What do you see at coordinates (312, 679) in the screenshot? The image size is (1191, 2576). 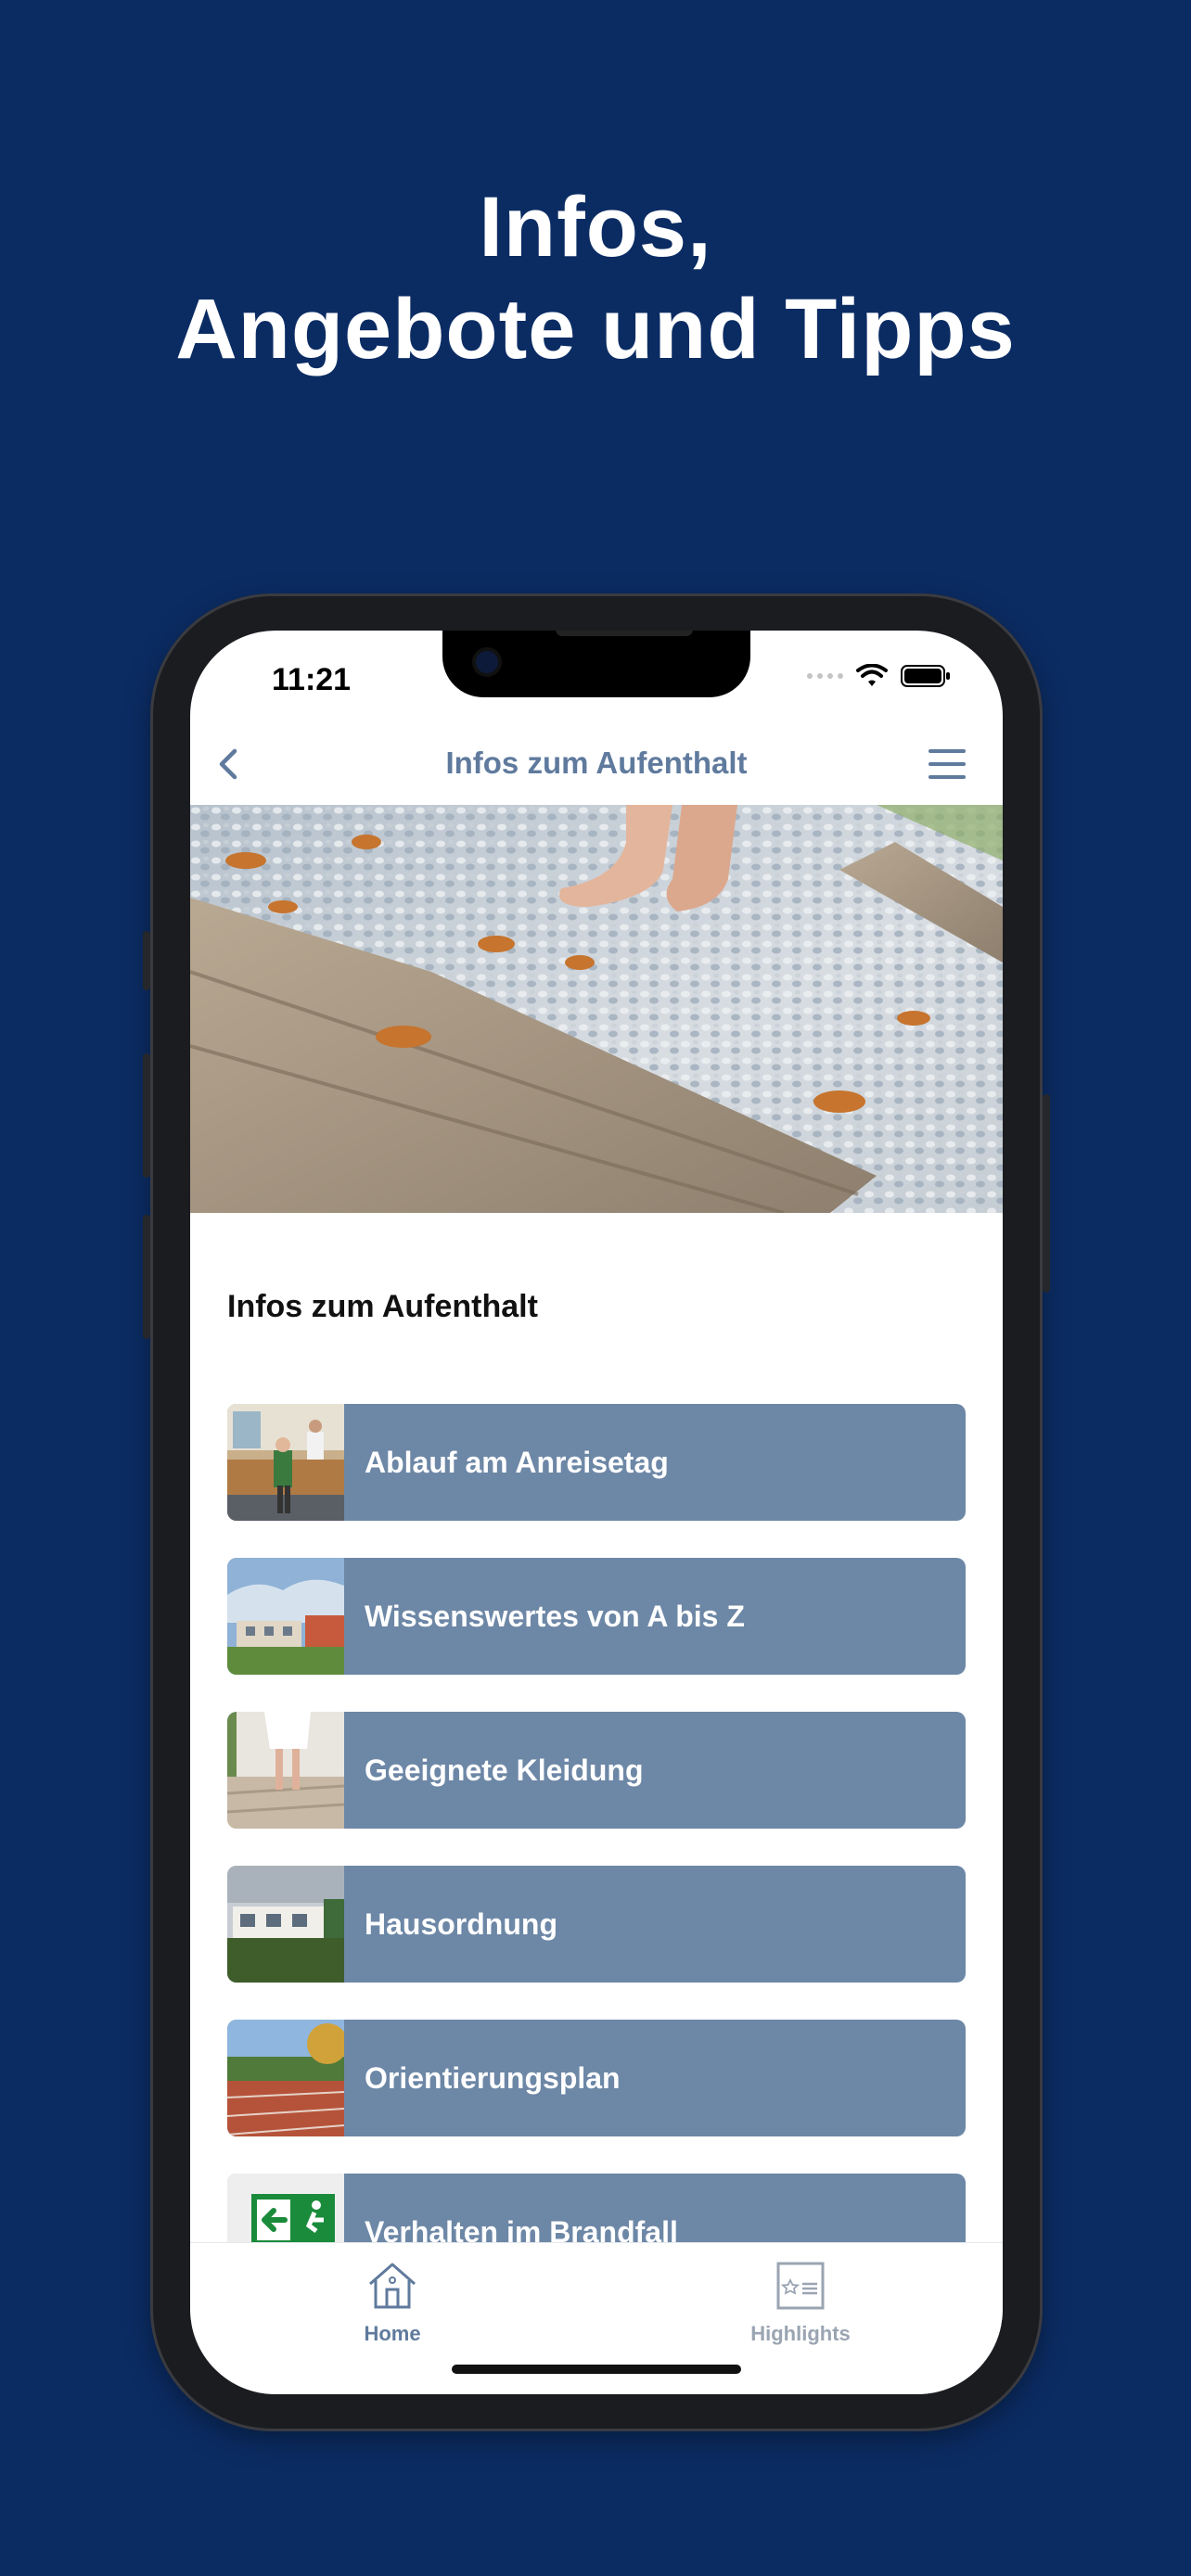 I see `status-time: 11:21` at bounding box center [312, 679].